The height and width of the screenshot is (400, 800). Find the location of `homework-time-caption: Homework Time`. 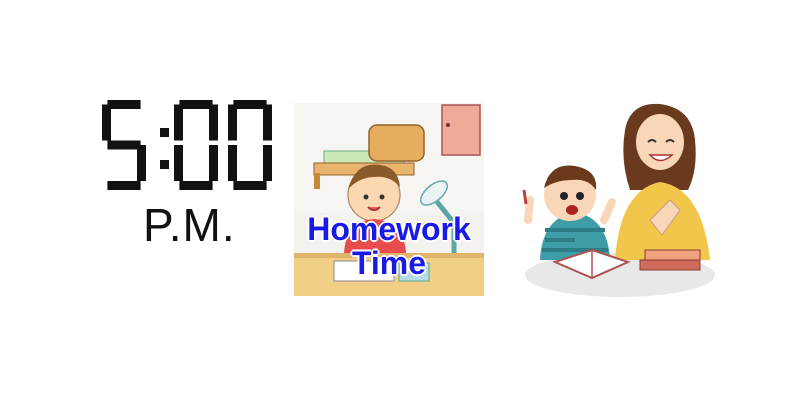

homework-time-caption: Homework Time is located at coordinates (389, 246).